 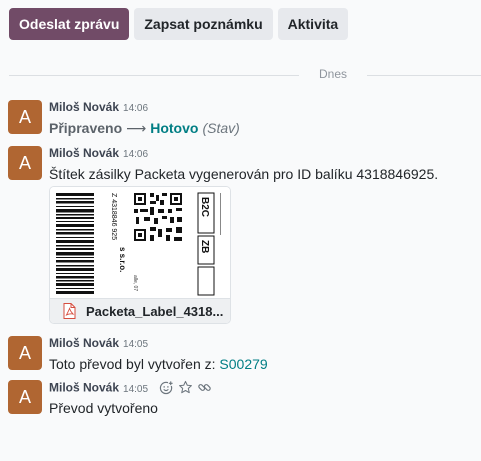 What do you see at coordinates (243, 400) in the screenshot?
I see `message-item: A Miloš Novák 14:05 Převod vytvořeno` at bounding box center [243, 400].